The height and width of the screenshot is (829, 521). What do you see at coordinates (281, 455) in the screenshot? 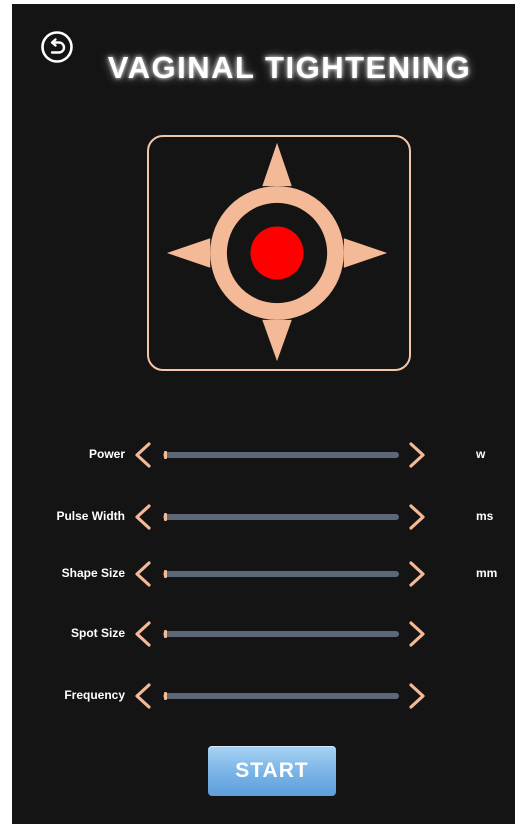
I see `power-slider` at bounding box center [281, 455].